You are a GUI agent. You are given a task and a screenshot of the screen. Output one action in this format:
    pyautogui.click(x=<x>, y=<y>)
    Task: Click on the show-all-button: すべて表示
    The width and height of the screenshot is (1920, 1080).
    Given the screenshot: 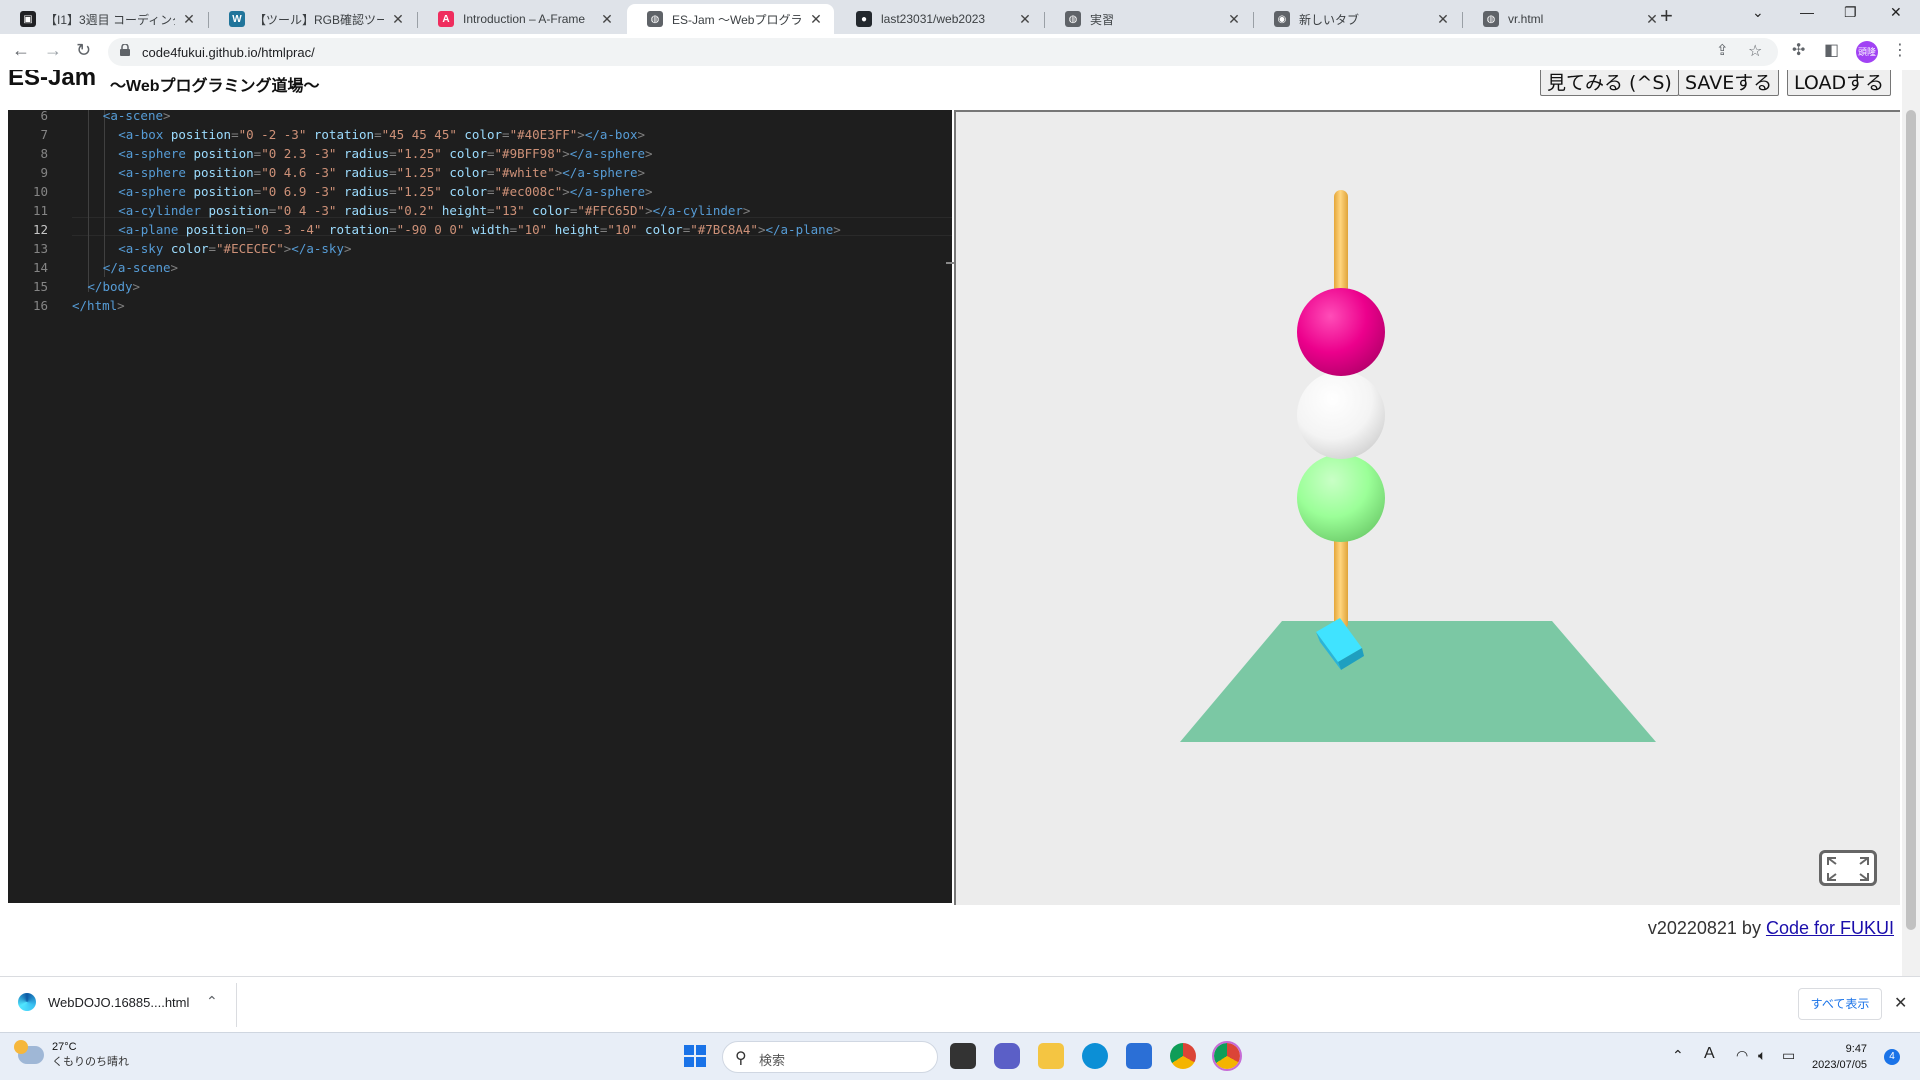 What is the action you would take?
    pyautogui.click(x=1840, y=1004)
    